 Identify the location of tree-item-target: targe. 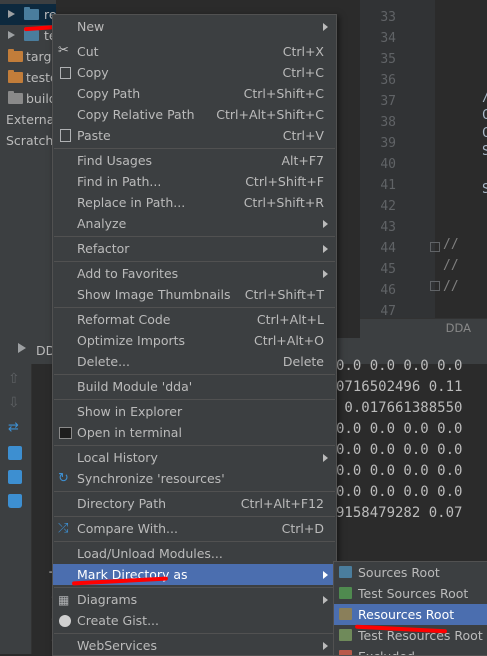
(28, 56).